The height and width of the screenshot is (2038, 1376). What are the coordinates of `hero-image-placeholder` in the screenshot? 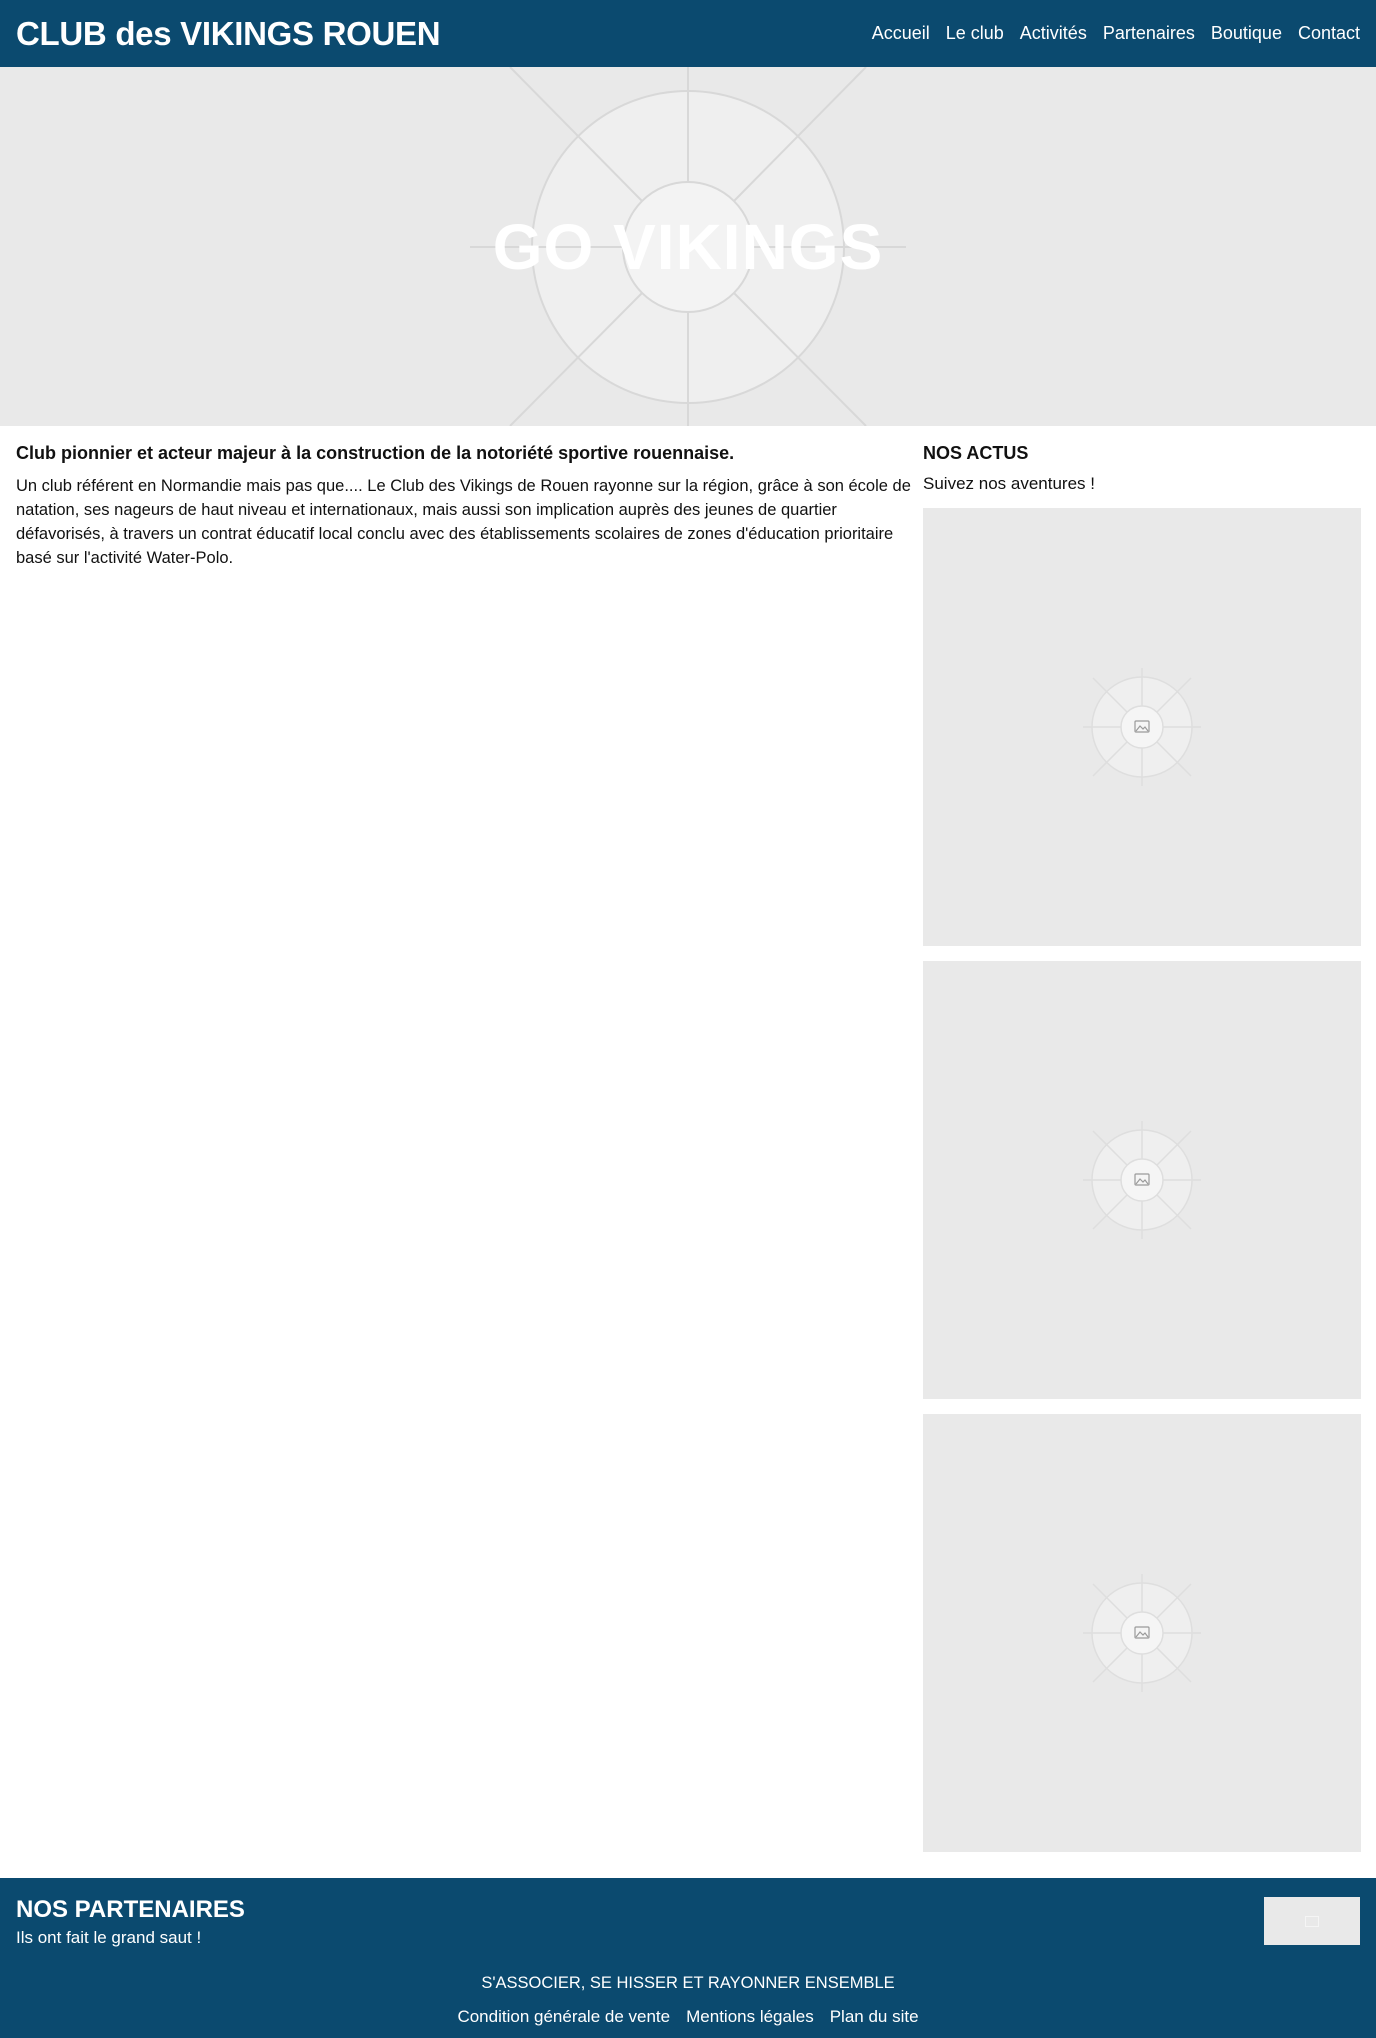 It's located at (688, 246).